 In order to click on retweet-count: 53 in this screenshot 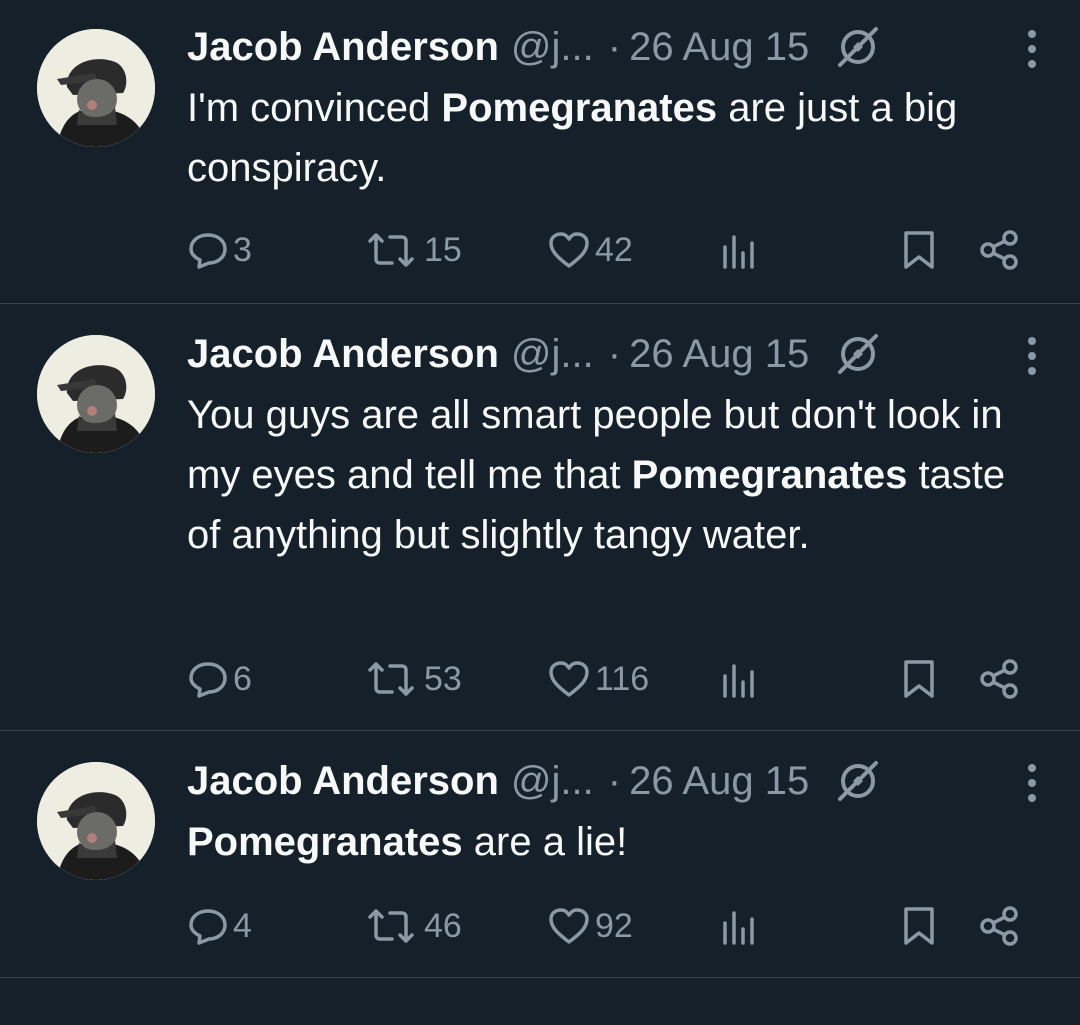, I will do `click(443, 678)`.